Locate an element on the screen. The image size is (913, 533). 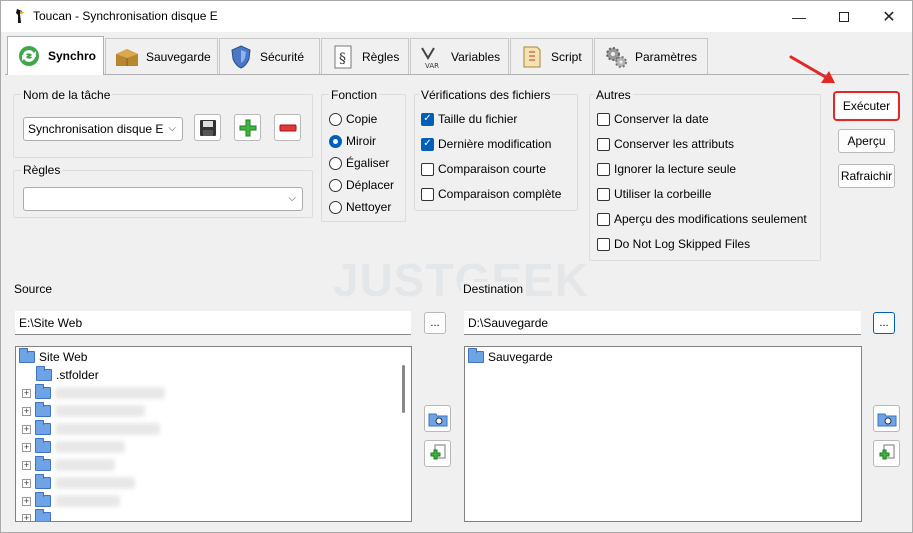
execute-button: Exécuter is located at coordinates (866, 106).